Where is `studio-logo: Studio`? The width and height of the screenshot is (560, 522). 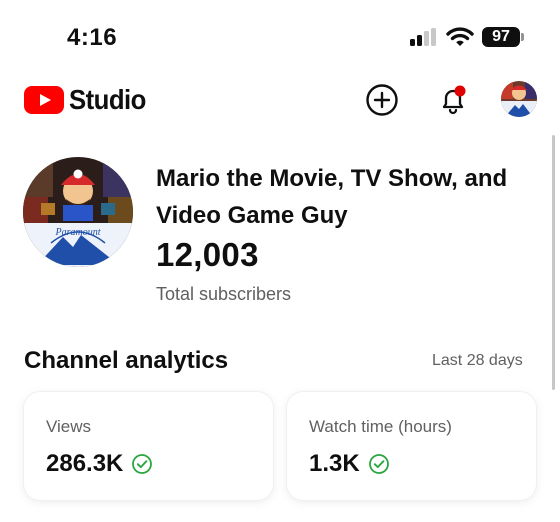 studio-logo: Studio is located at coordinates (88, 100).